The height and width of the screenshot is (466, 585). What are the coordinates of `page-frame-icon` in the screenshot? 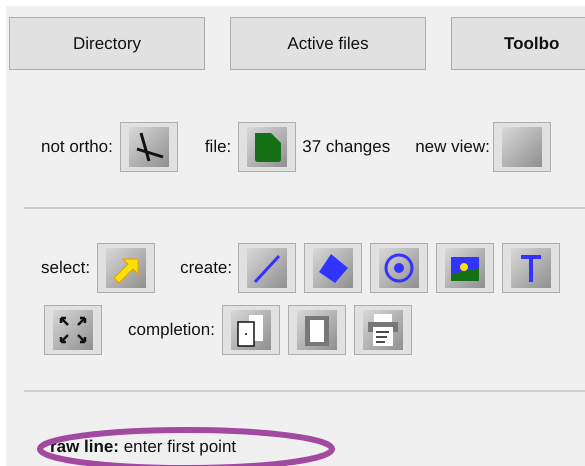 It's located at (316, 330).